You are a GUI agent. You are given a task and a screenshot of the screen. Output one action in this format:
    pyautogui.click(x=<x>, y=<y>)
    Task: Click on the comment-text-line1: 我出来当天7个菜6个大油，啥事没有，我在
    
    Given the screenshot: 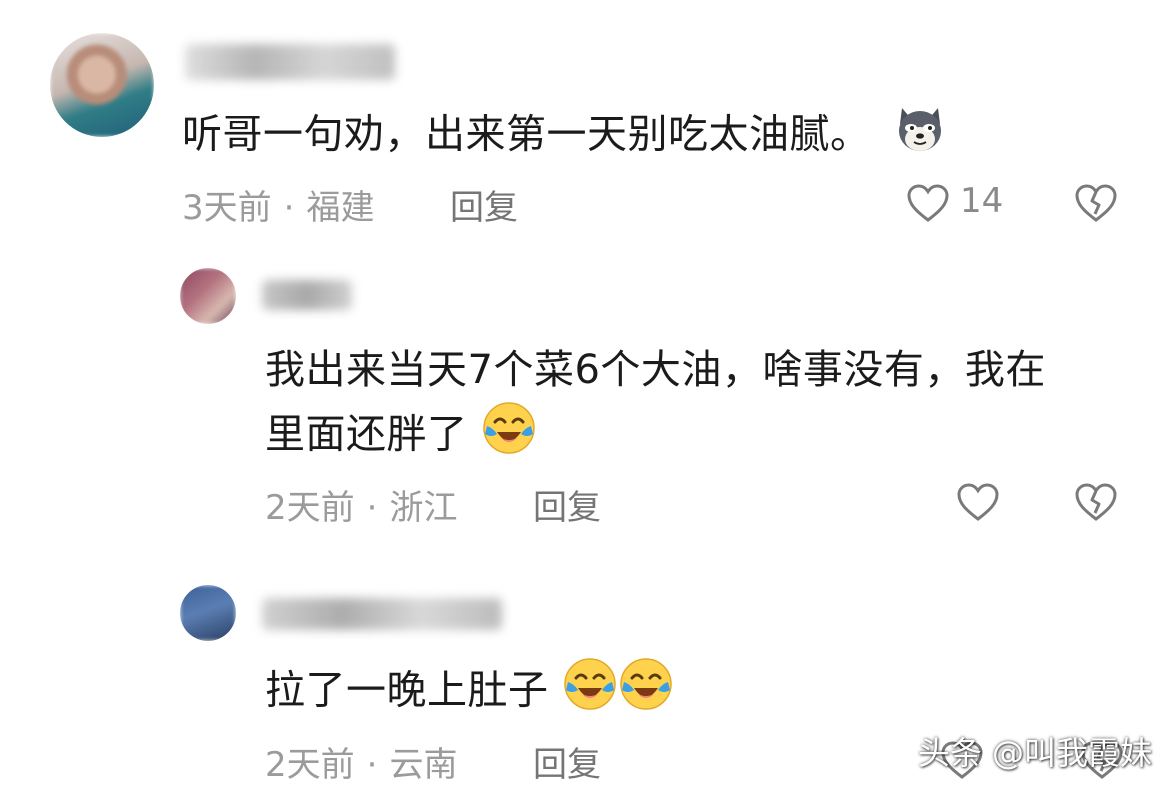 What is the action you would take?
    pyautogui.click(x=655, y=370)
    